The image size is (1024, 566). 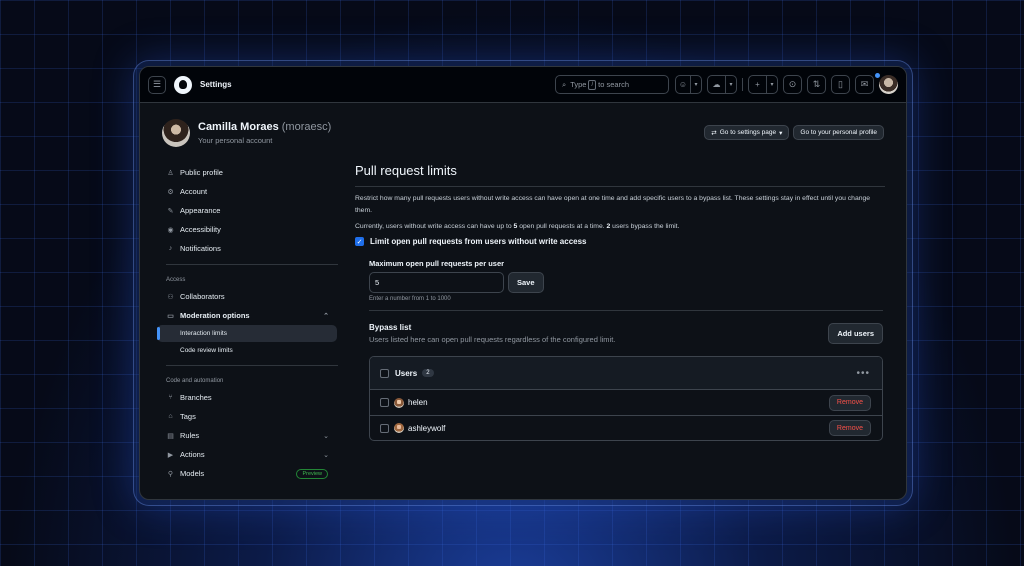 What do you see at coordinates (252, 264) in the screenshot?
I see `sidebar-divider` at bounding box center [252, 264].